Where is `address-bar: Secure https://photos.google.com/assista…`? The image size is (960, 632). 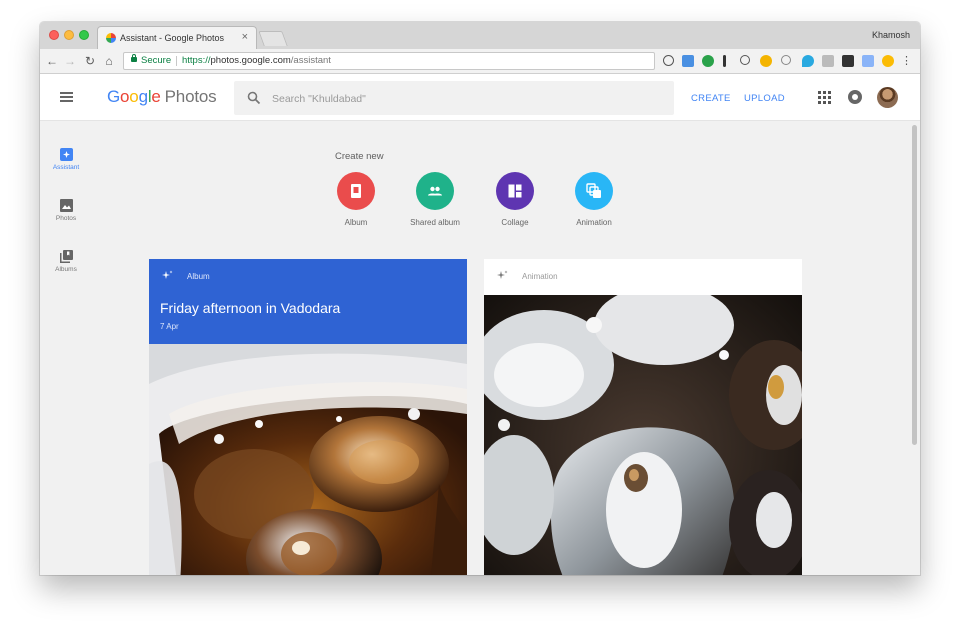 address-bar: Secure https://photos.google.com/assista… is located at coordinates (389, 61).